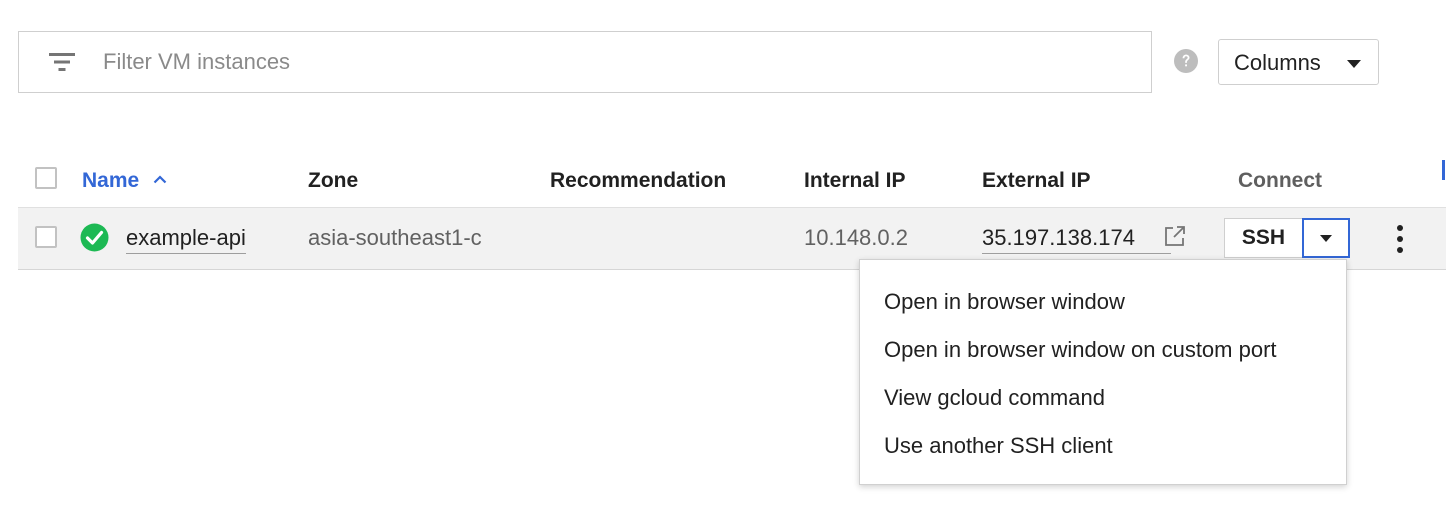  What do you see at coordinates (1263, 238) in the screenshot?
I see `ssh-button: SSH` at bounding box center [1263, 238].